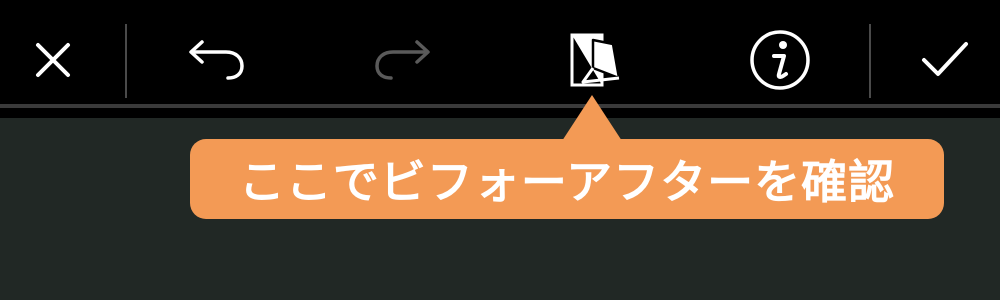  I want to click on info-icon, so click(780, 60).